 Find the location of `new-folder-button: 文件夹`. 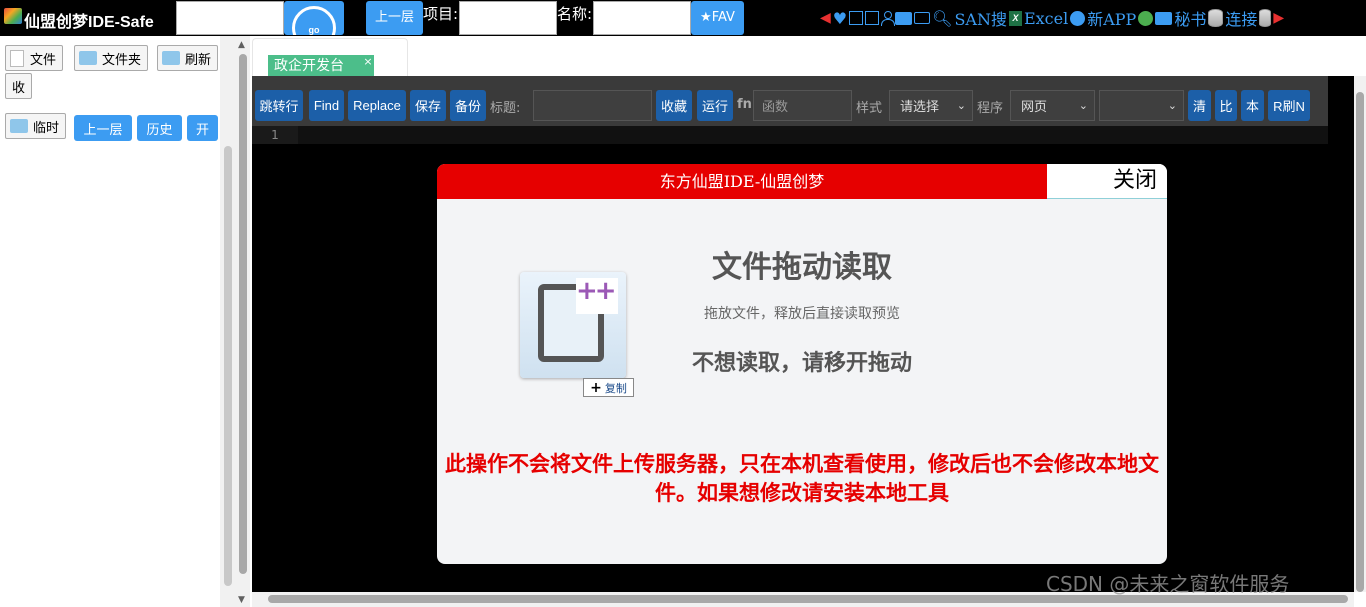

new-folder-button: 文件夹 is located at coordinates (111, 58).